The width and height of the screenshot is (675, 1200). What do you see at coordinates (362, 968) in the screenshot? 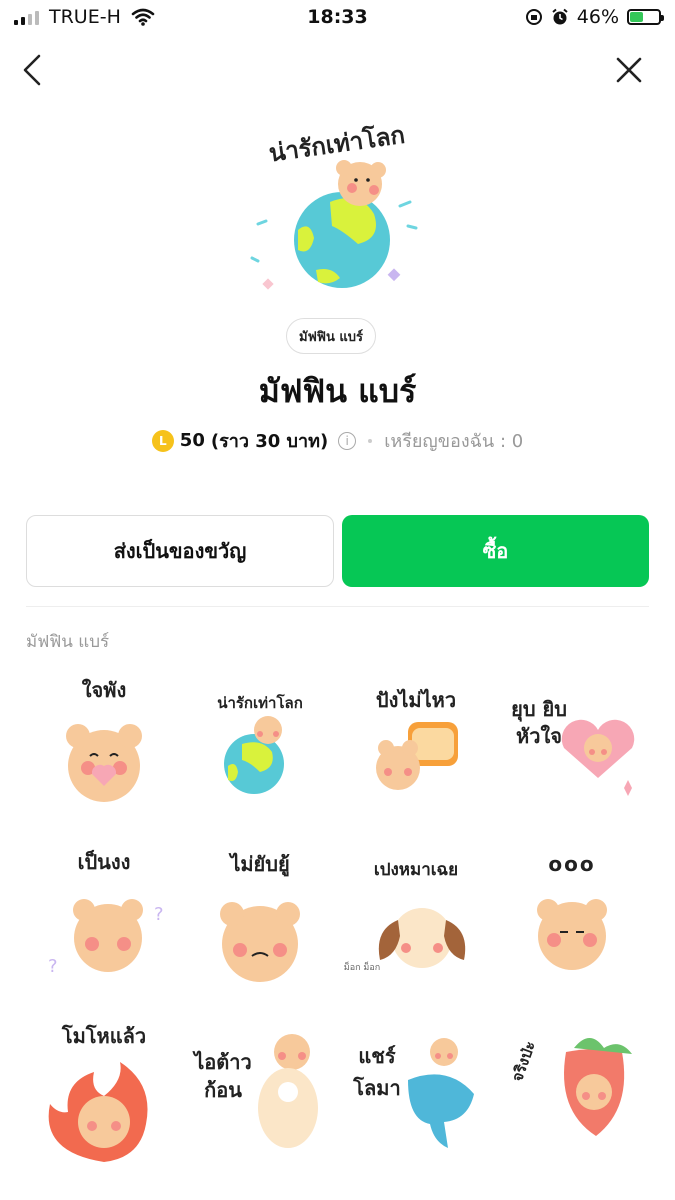
I see `sticker-subcaption: ม็อก ม็อก` at bounding box center [362, 968].